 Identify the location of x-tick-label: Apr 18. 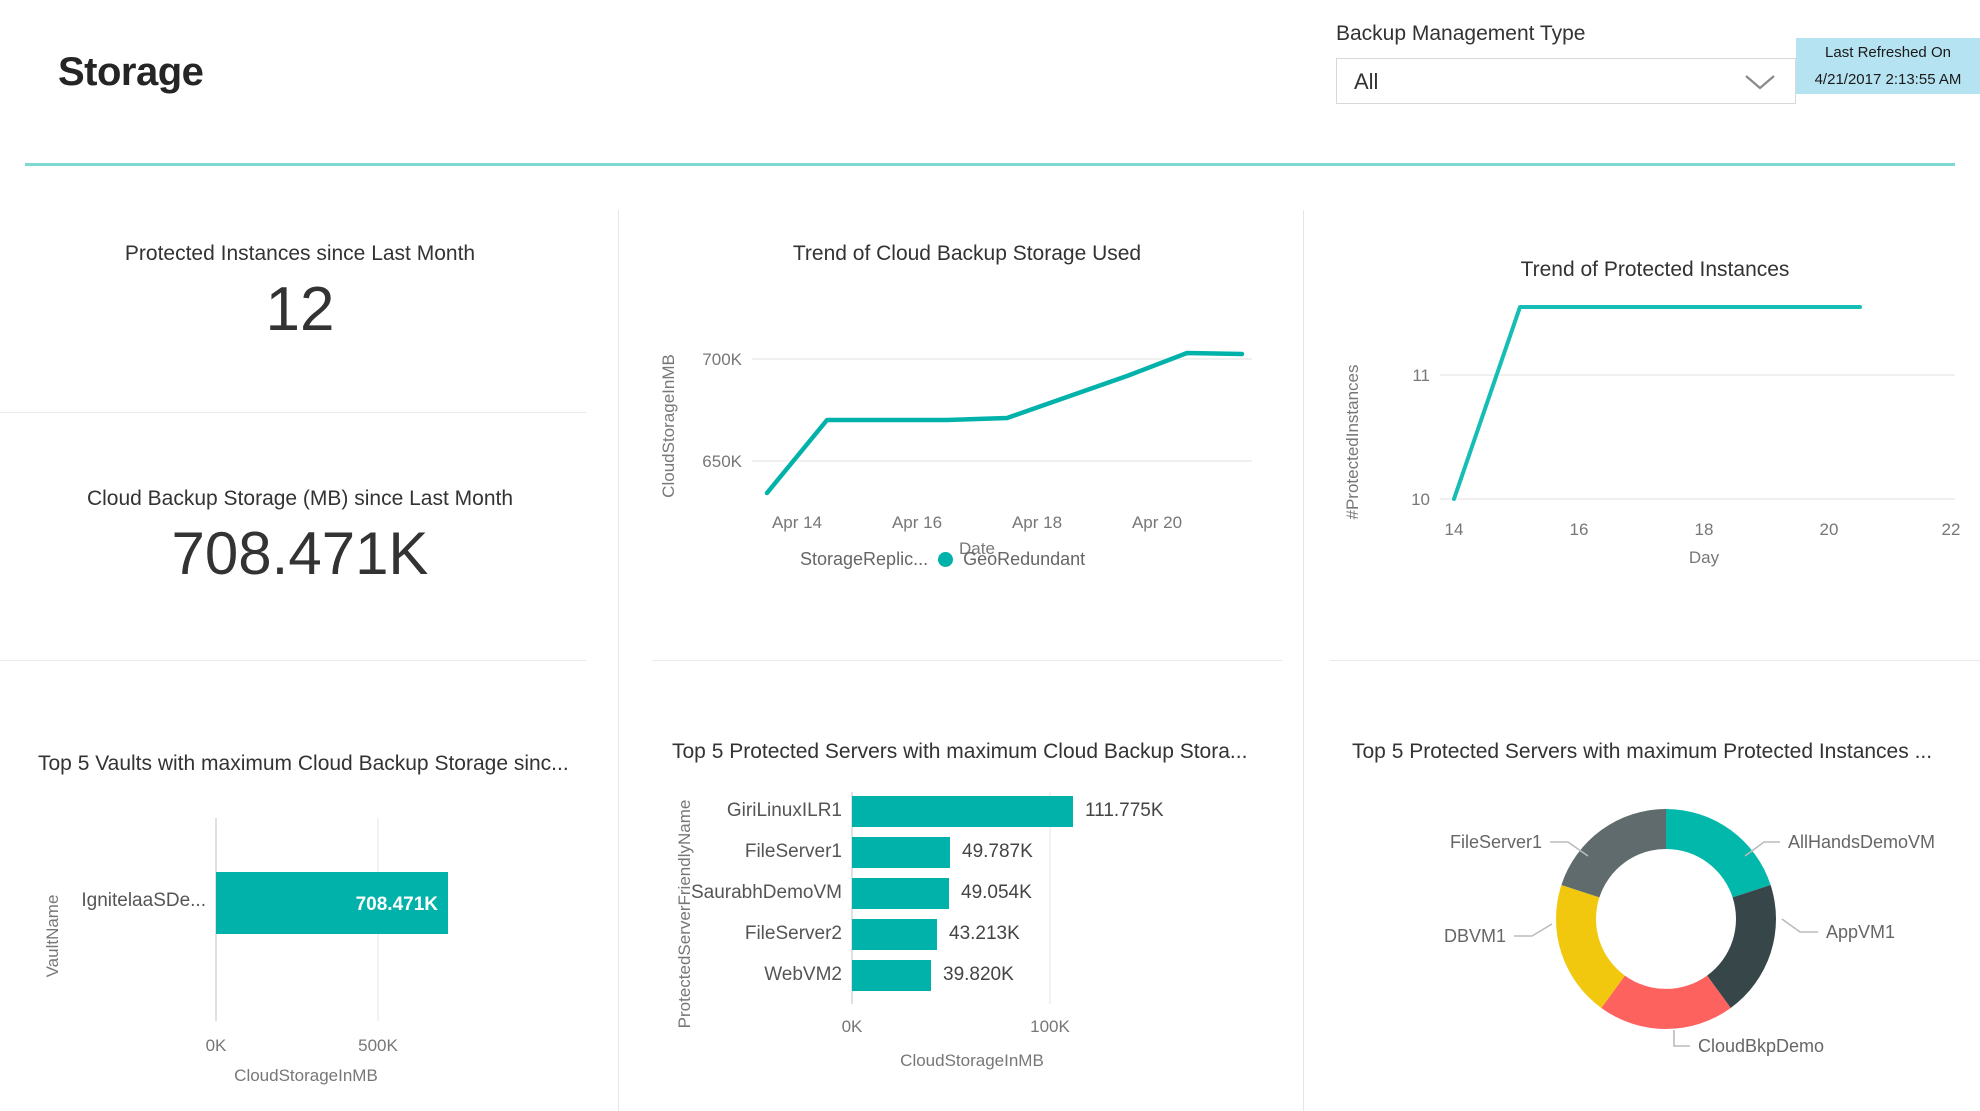
(1037, 522).